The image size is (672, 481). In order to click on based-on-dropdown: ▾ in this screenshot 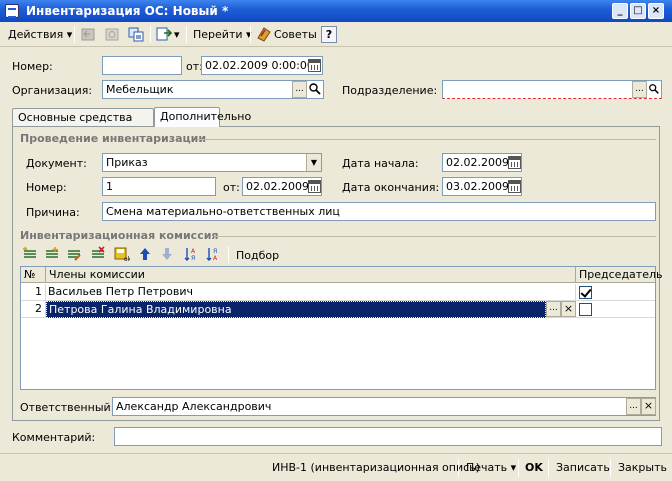, I will do `click(177, 34)`.